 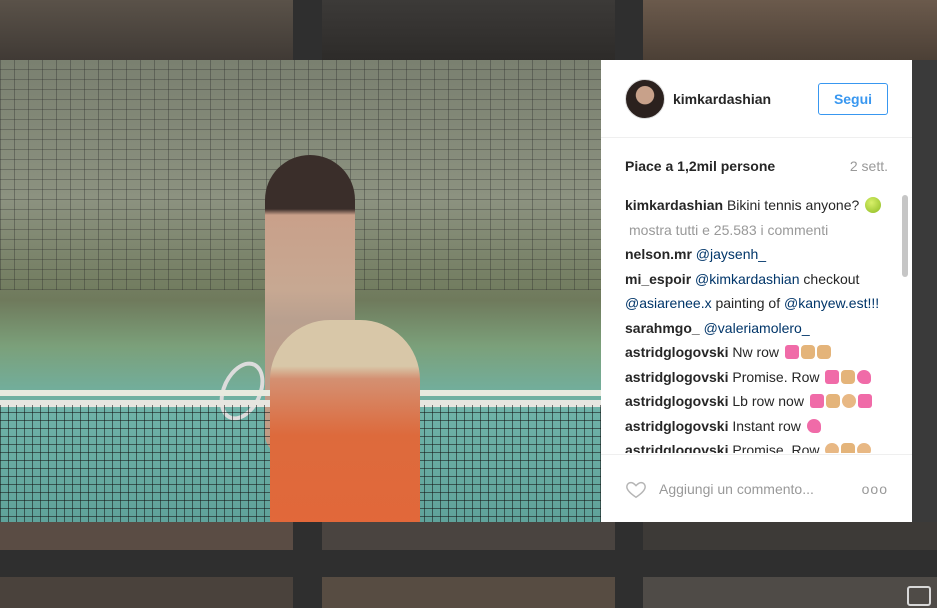 I want to click on caption: kimkardashian Bikini tennis anyone?, so click(x=762, y=205).